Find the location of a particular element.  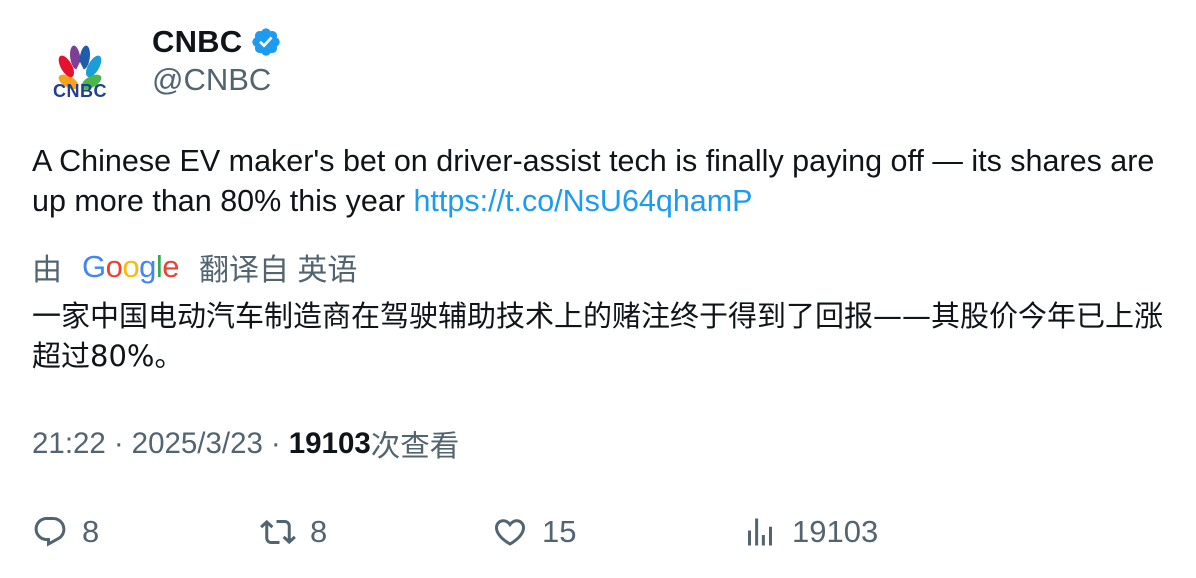

analytics-icon is located at coordinates (760, 532).